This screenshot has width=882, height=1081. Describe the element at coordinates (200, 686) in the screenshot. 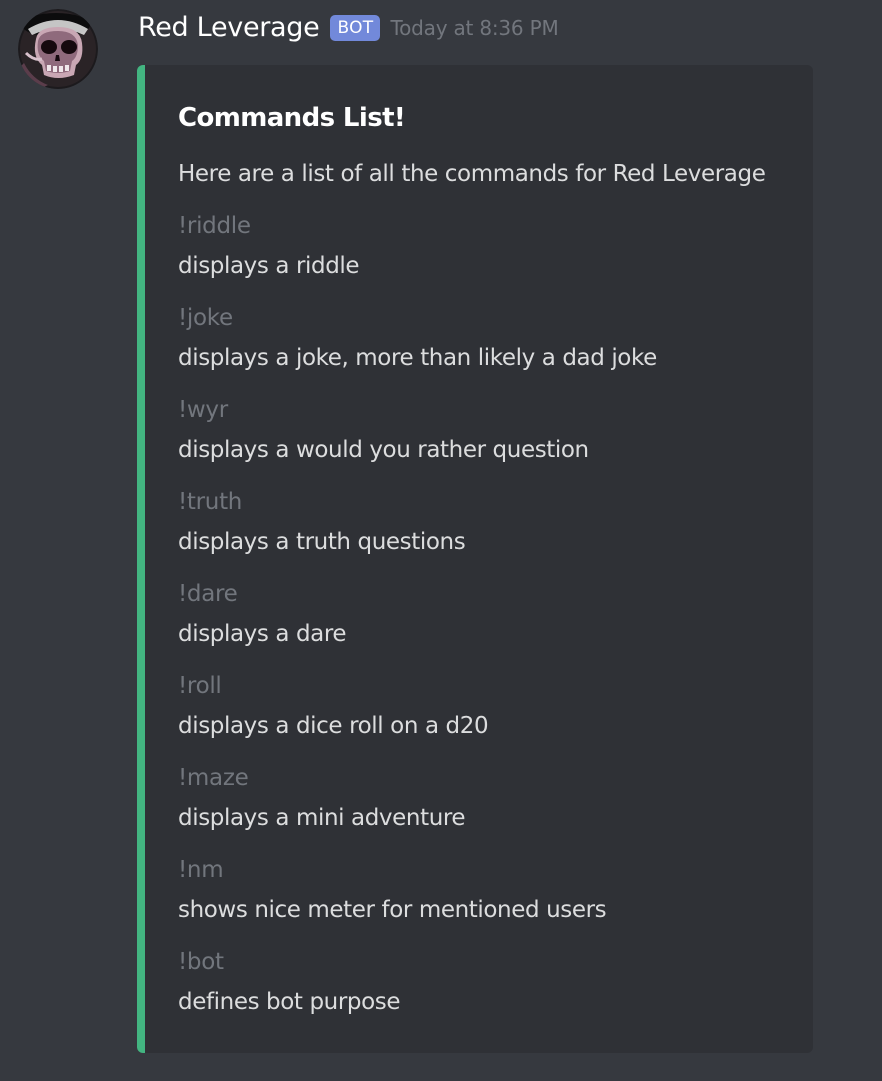

I see `field-name: !roll` at that location.